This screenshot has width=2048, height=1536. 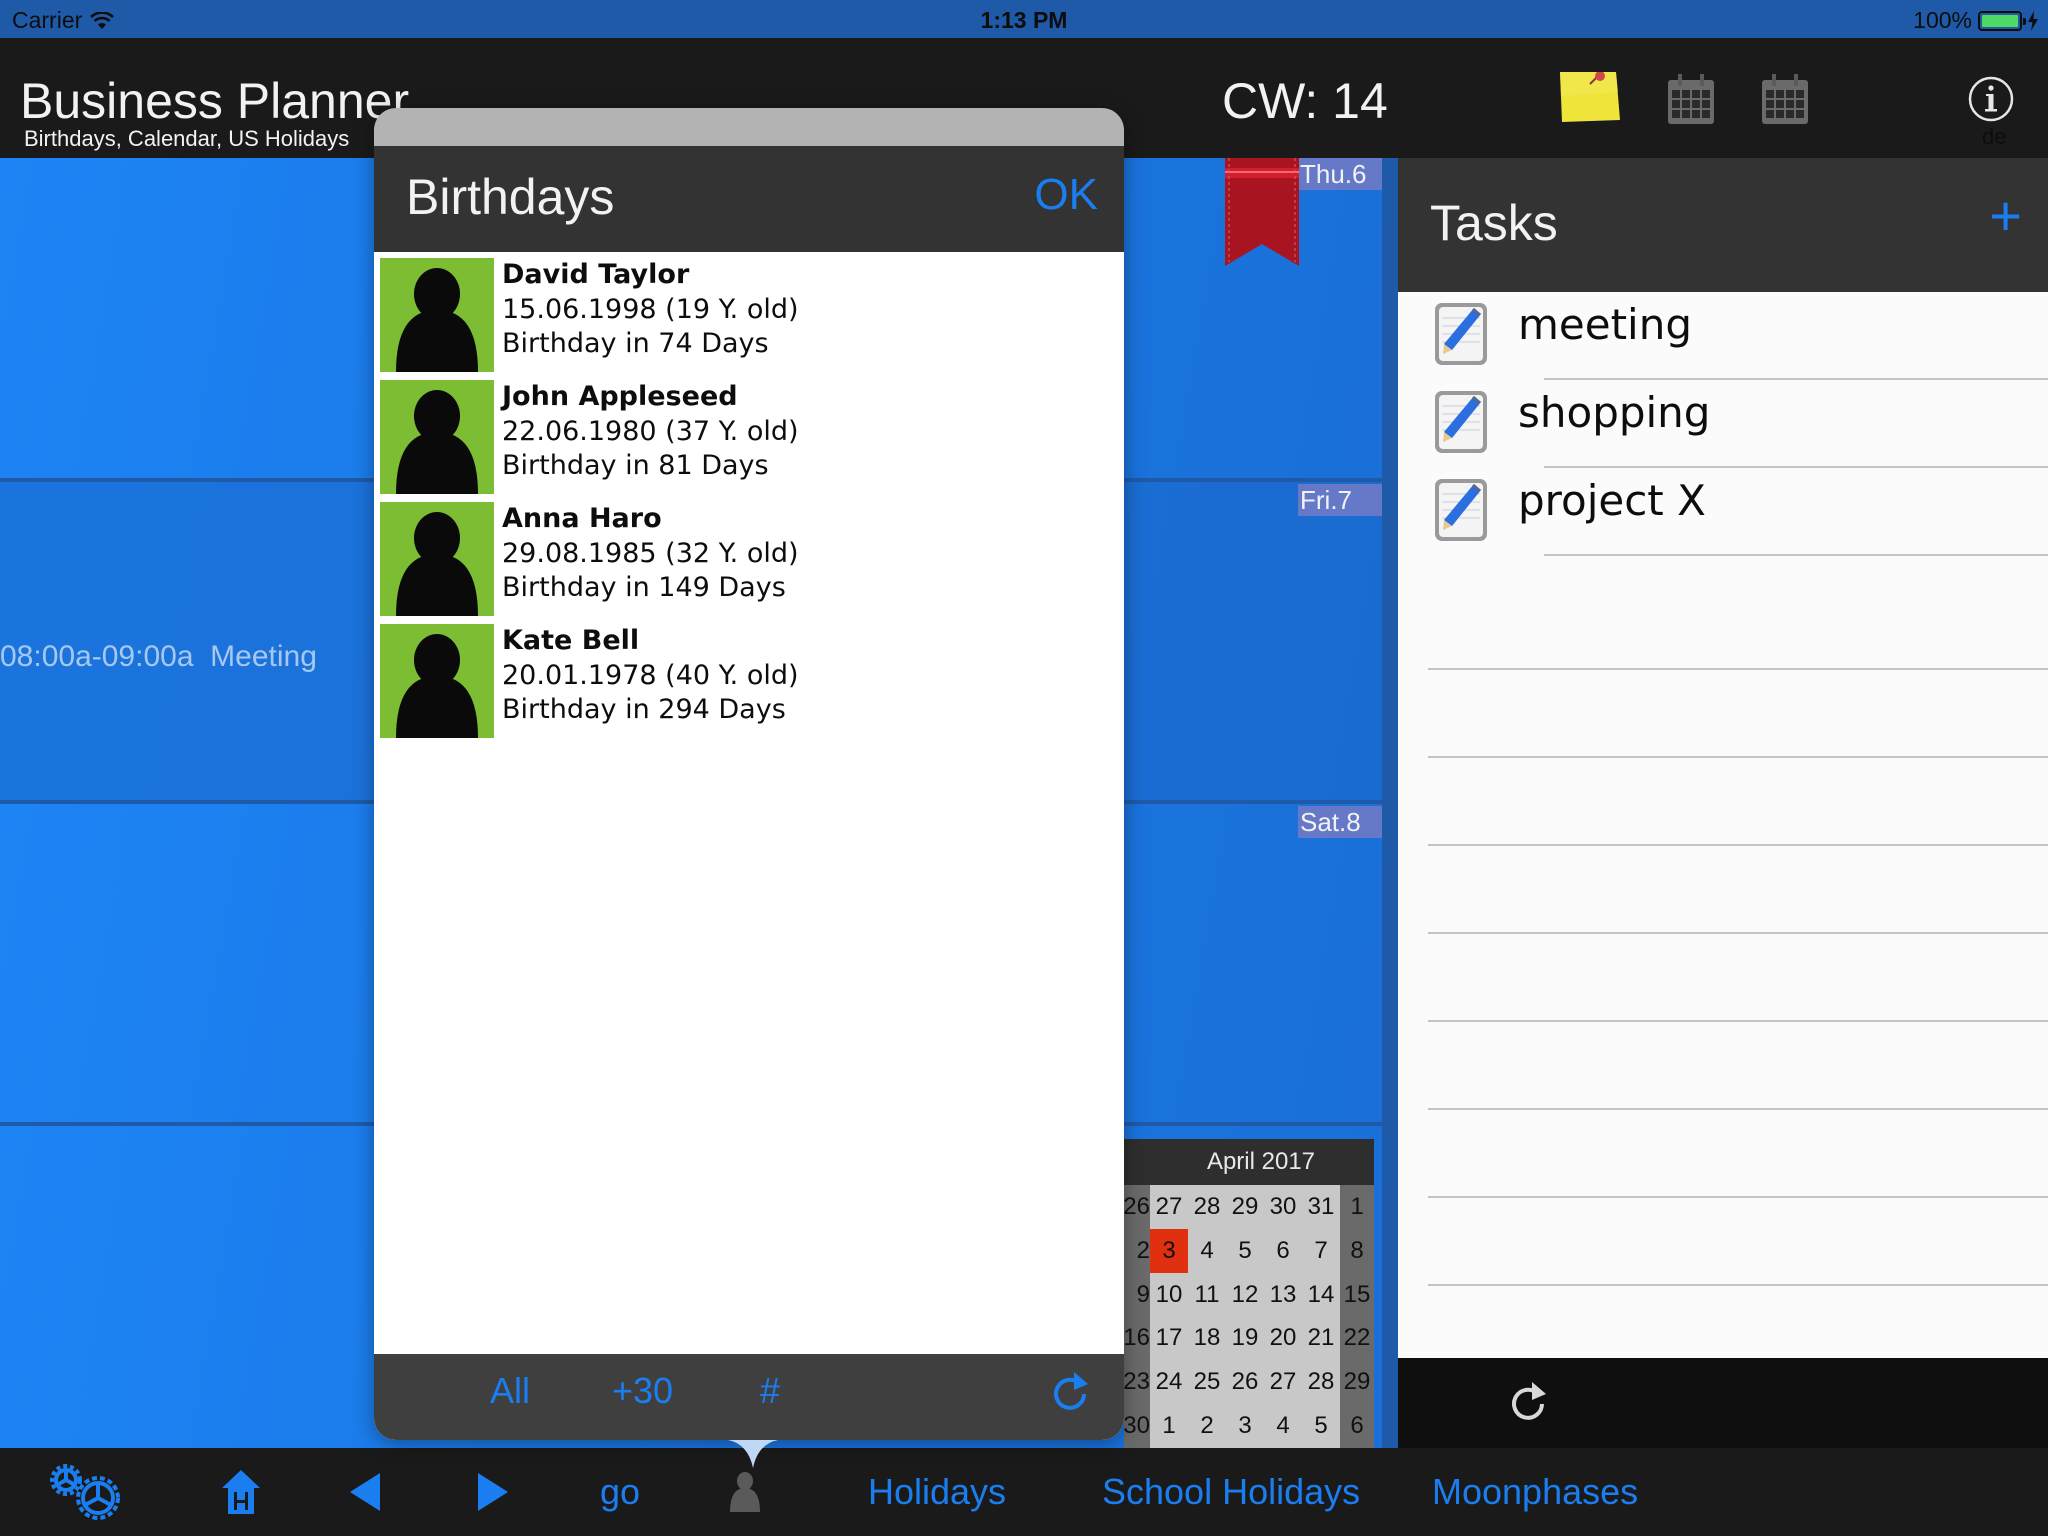 What do you see at coordinates (749, 1397) in the screenshot?
I see `popover-footer: All +30 #` at bounding box center [749, 1397].